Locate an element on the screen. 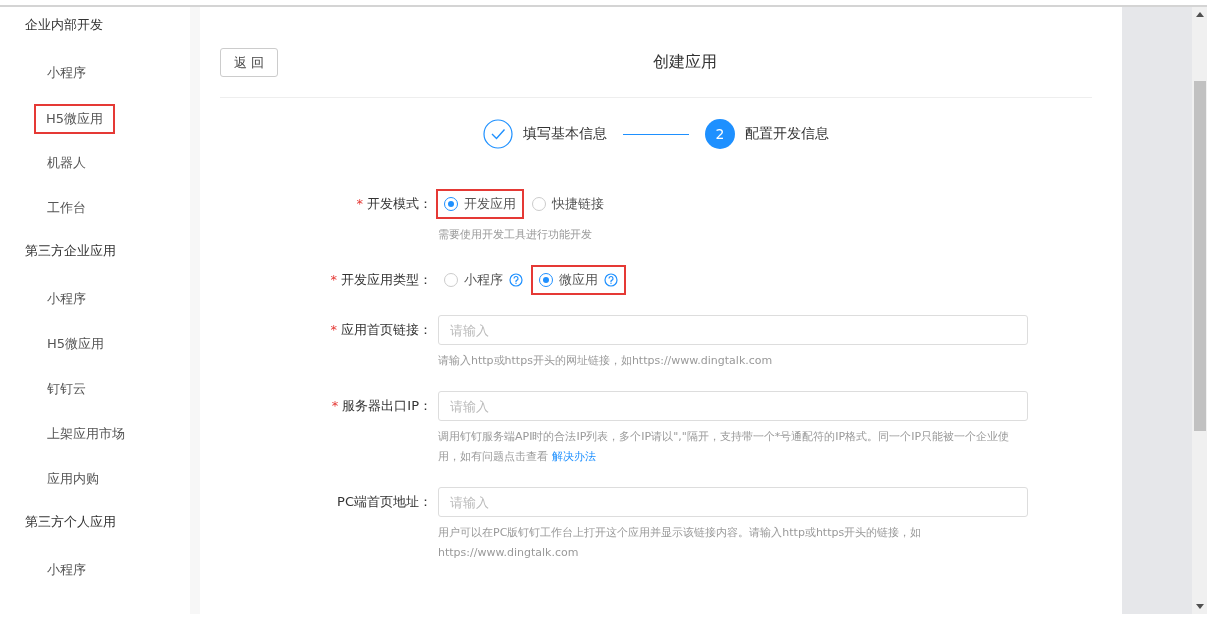  radio-label: 开发应用 is located at coordinates (490, 204).